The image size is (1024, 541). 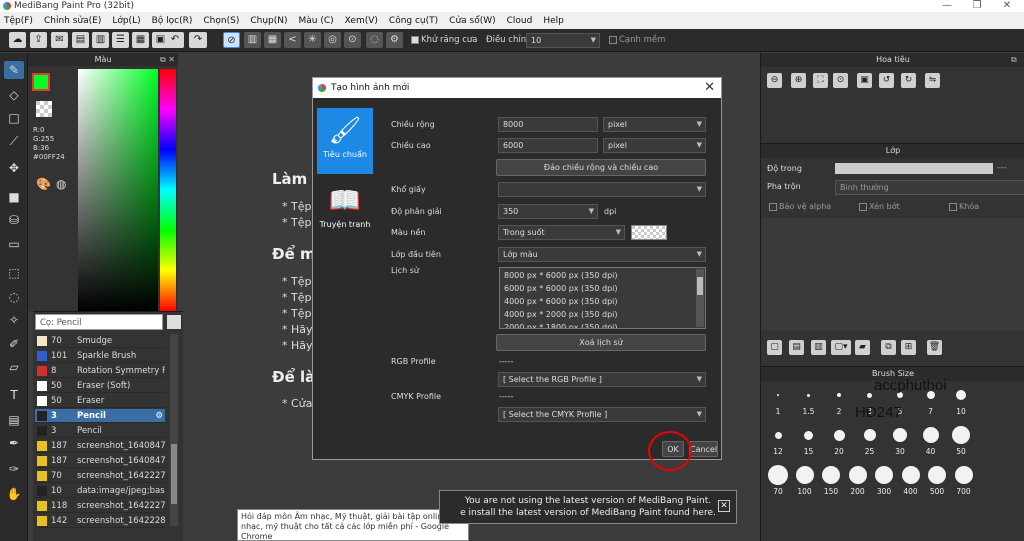 I want to click on menu-select: Chọn(S), so click(x=221, y=21).